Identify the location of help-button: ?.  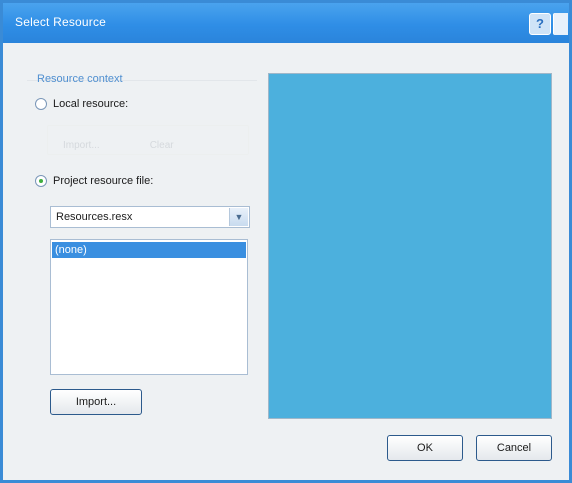
(540, 24).